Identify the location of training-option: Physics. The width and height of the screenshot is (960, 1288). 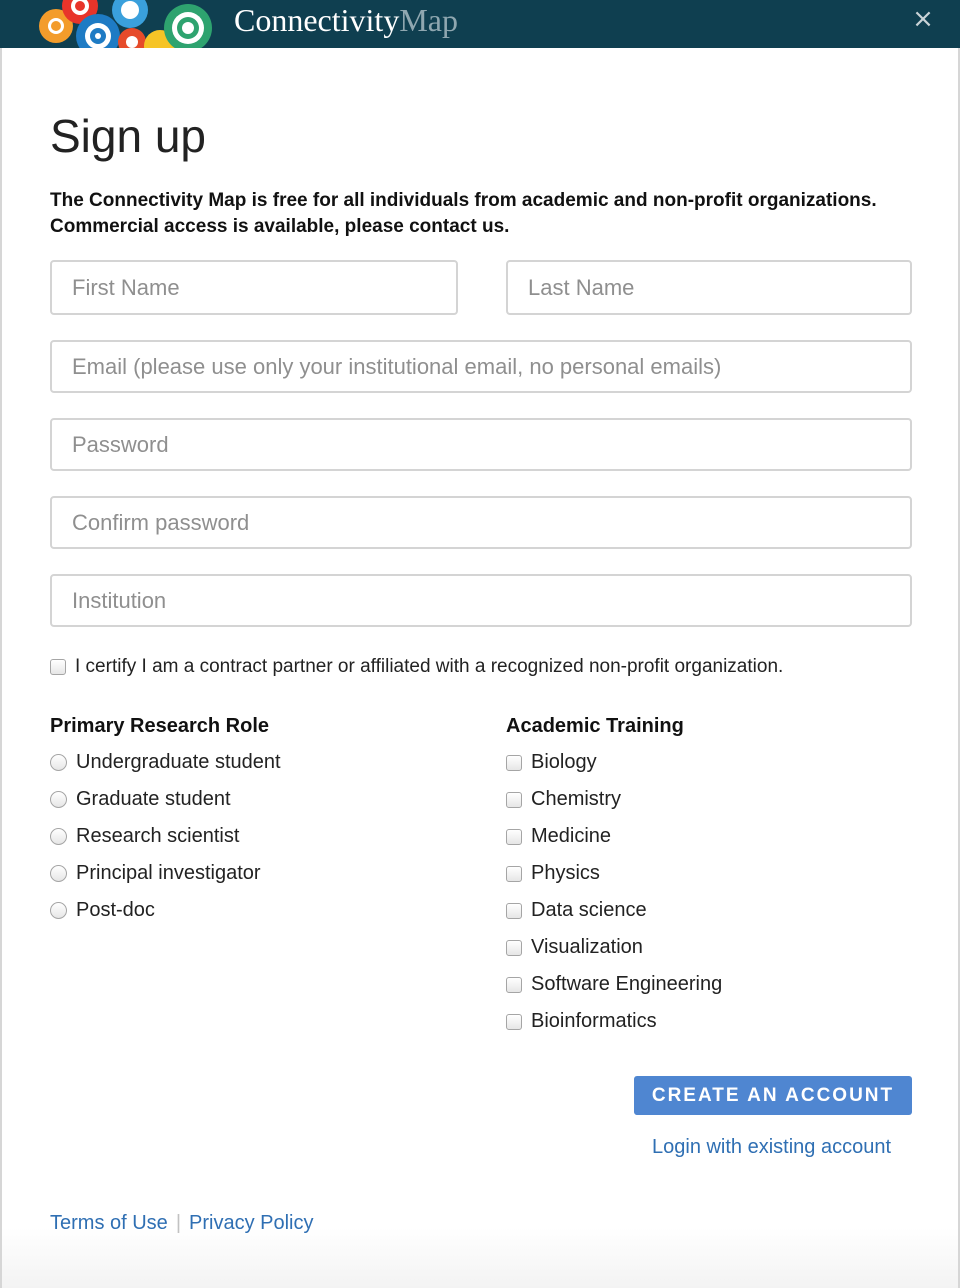
(614, 873).